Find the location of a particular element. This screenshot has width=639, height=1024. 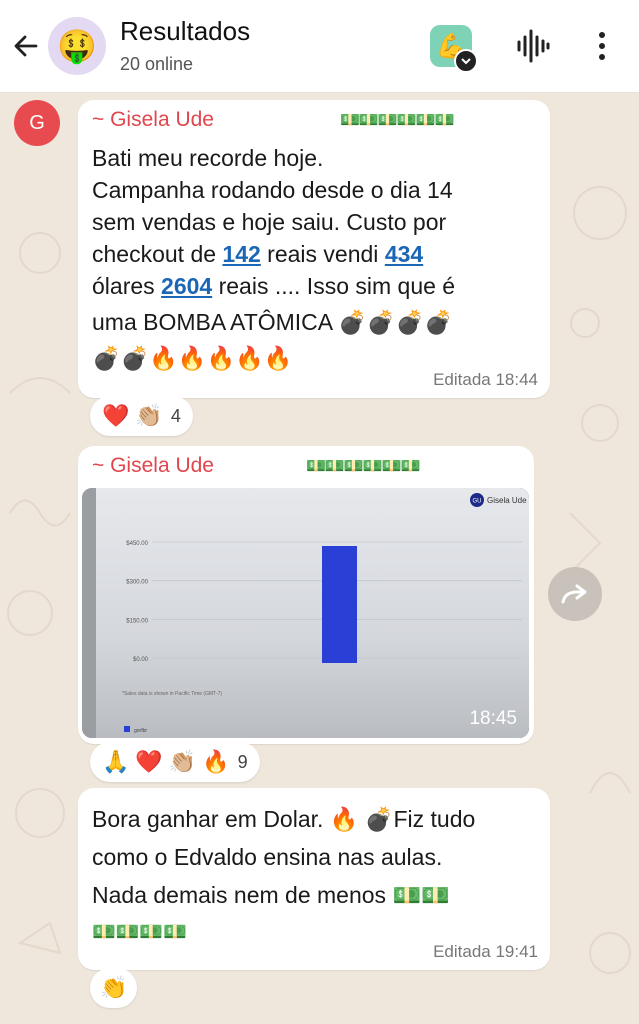

forward-icon is located at coordinates (575, 594).